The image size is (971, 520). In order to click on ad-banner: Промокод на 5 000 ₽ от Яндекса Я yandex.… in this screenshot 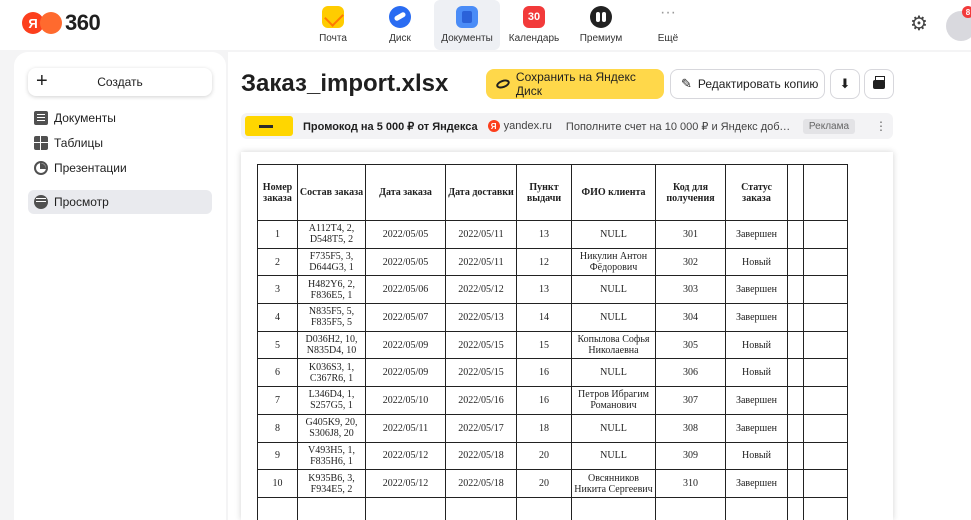, I will do `click(567, 126)`.